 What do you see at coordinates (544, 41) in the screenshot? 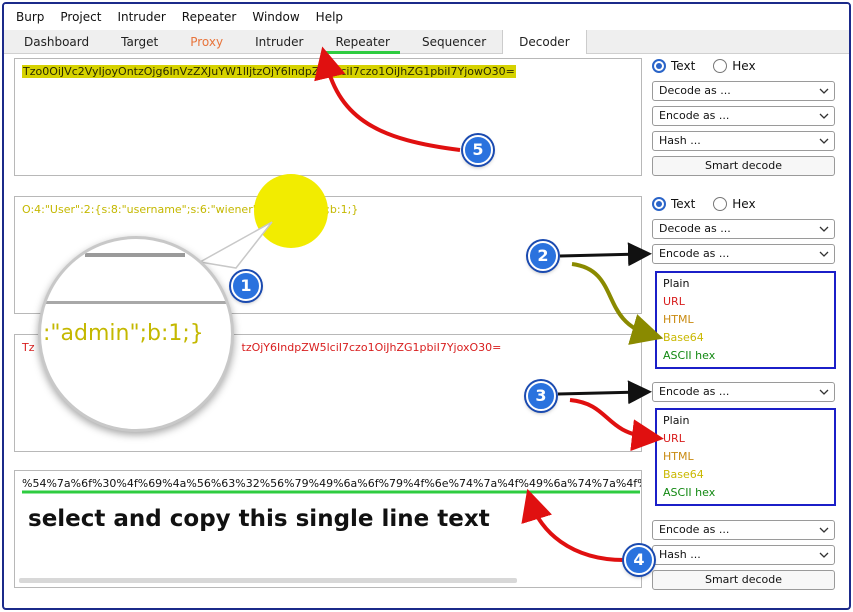
I see `tab-decoder: Decoder` at bounding box center [544, 41].